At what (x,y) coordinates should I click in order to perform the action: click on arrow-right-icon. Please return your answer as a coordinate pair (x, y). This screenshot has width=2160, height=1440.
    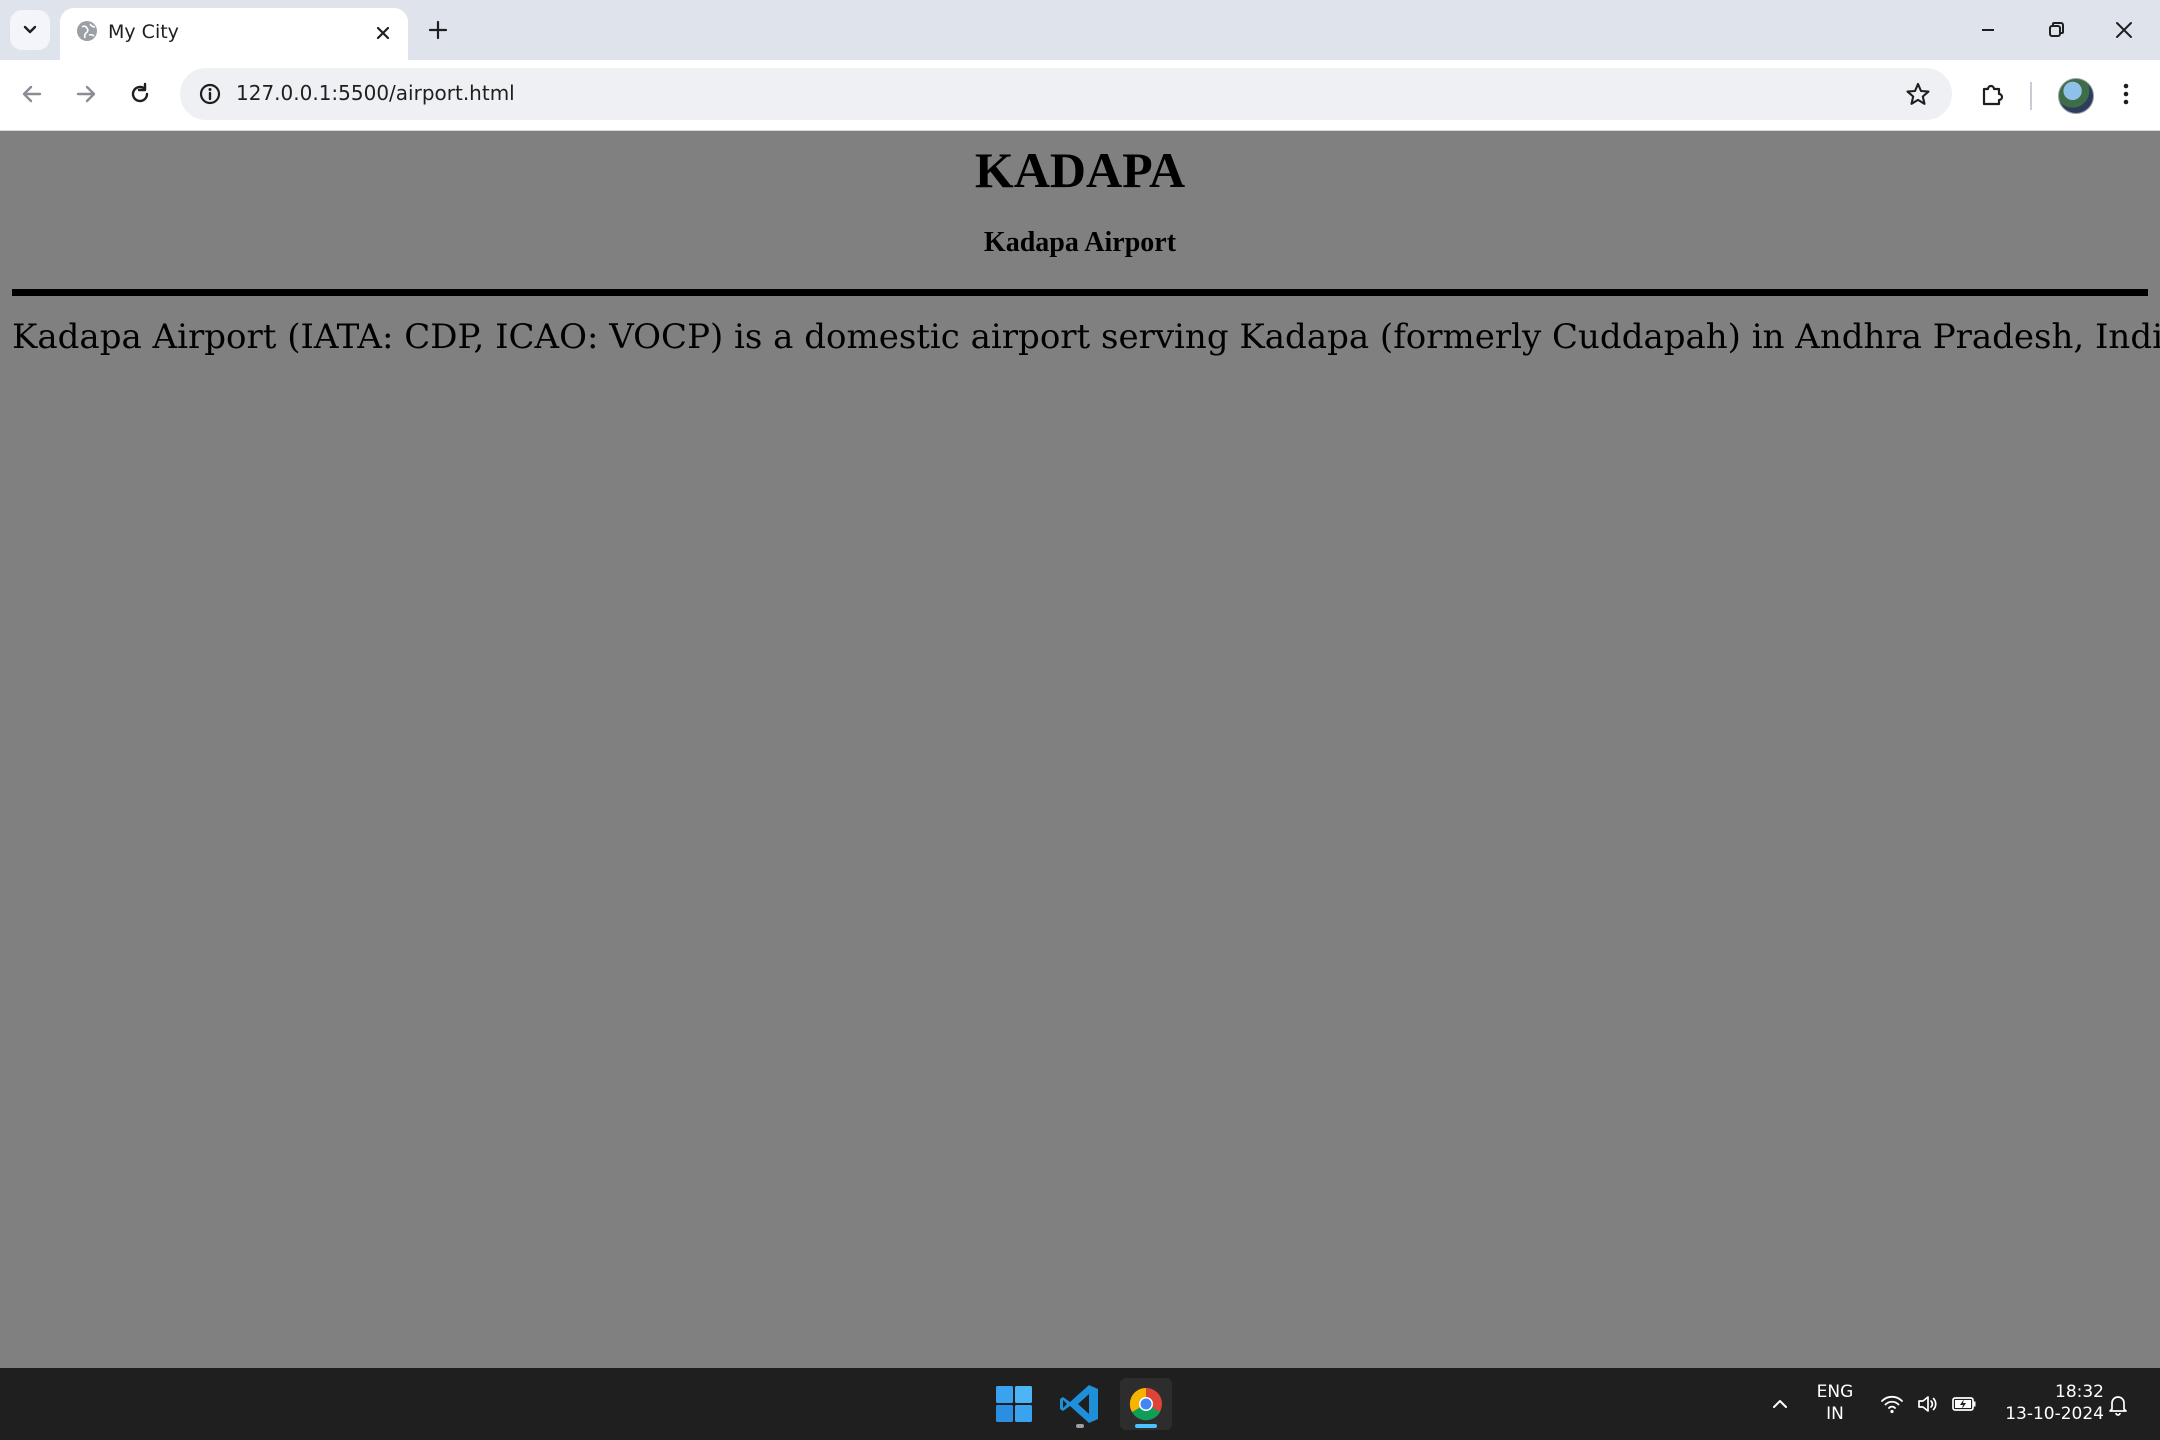
    Looking at the image, I should click on (86, 94).